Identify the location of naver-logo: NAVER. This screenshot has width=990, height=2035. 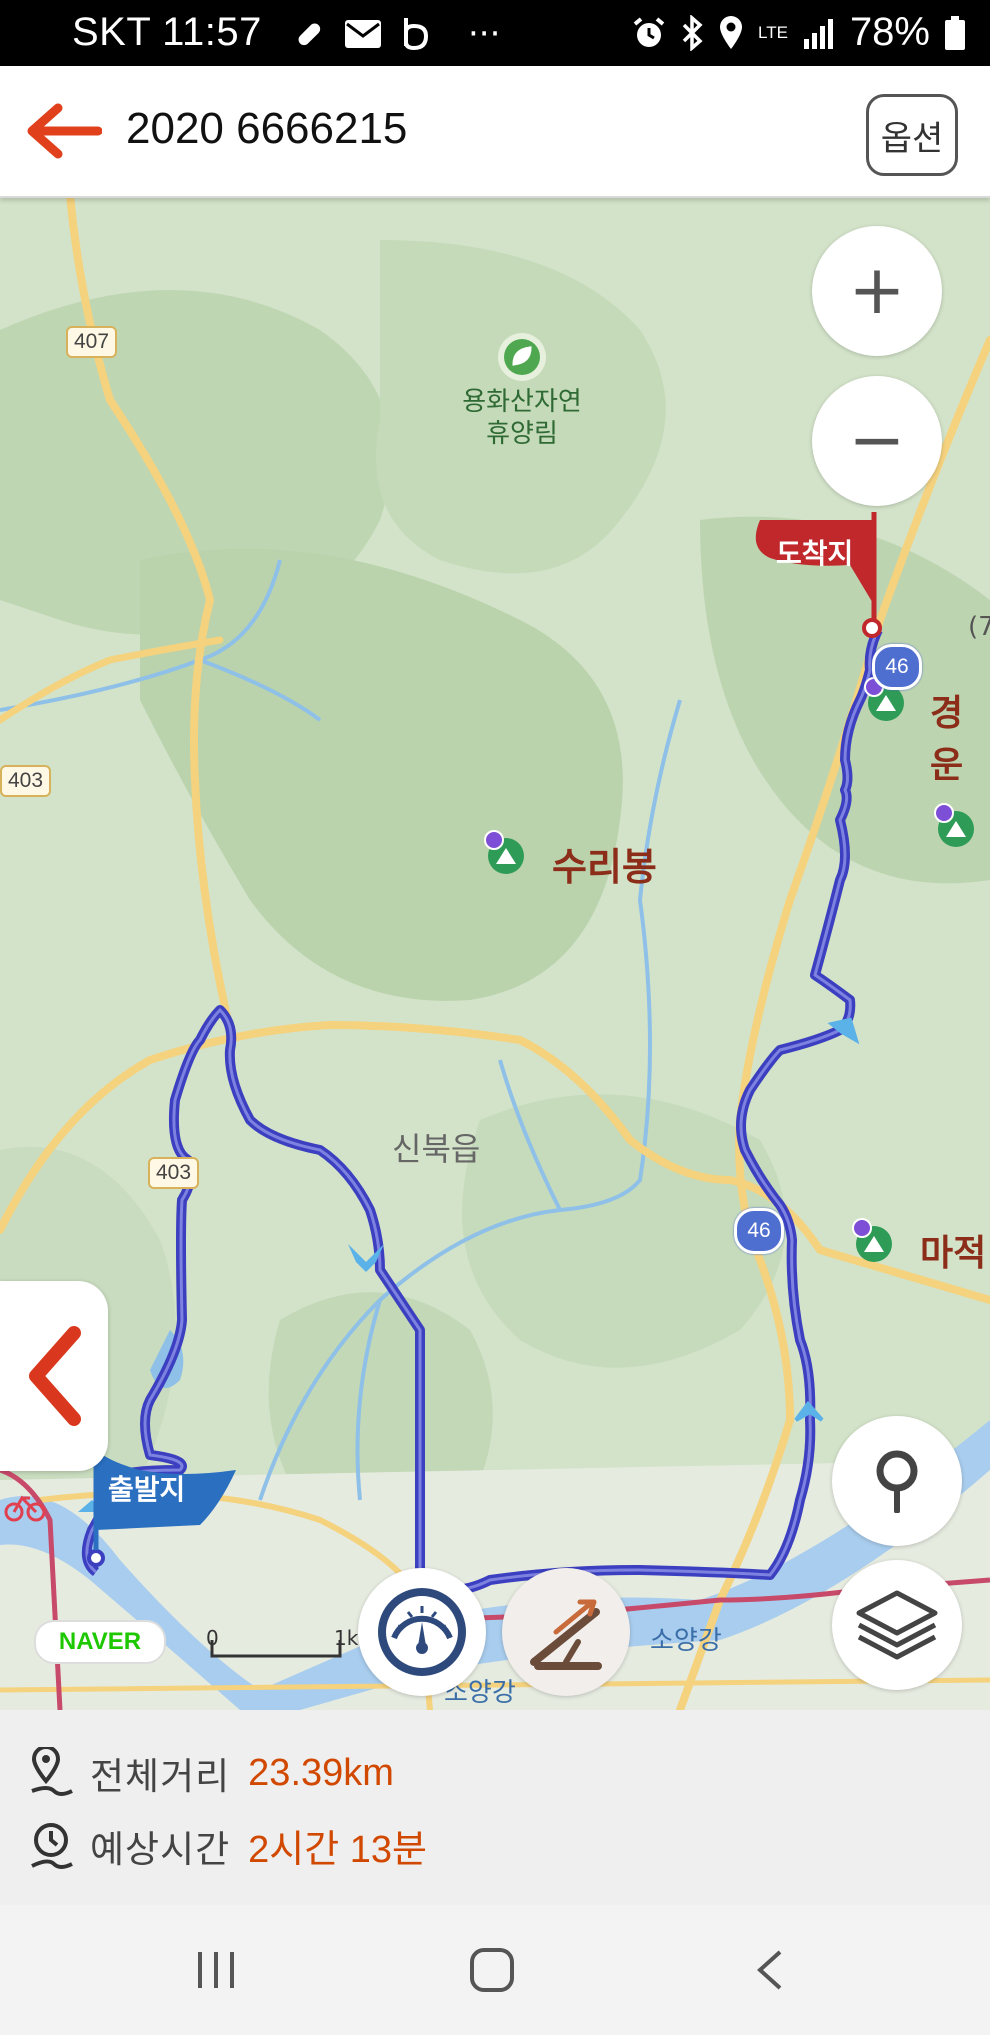
(100, 1642).